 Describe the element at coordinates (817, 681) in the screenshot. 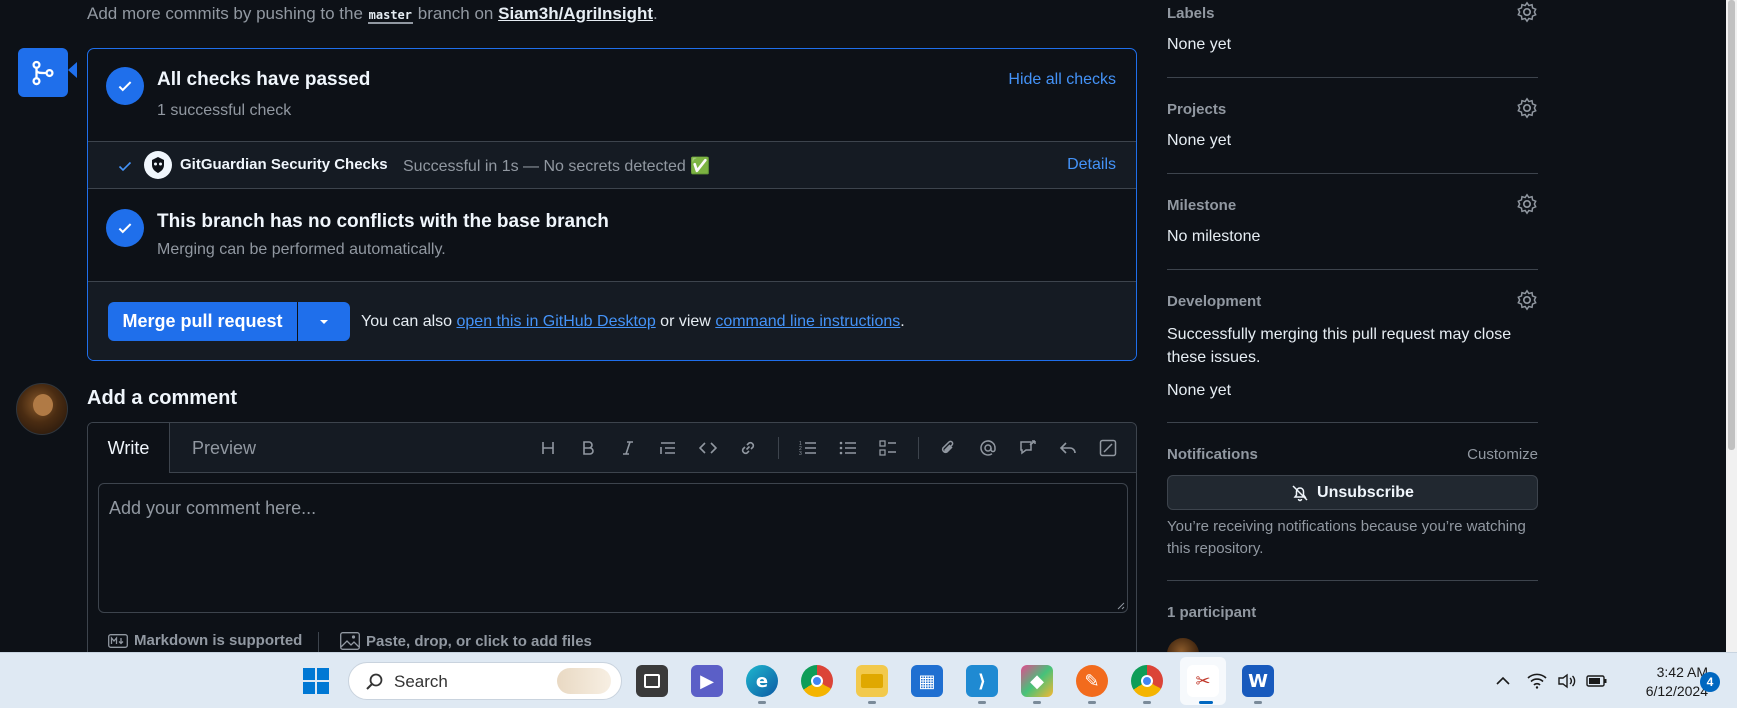

I see `chrome-icon` at that location.